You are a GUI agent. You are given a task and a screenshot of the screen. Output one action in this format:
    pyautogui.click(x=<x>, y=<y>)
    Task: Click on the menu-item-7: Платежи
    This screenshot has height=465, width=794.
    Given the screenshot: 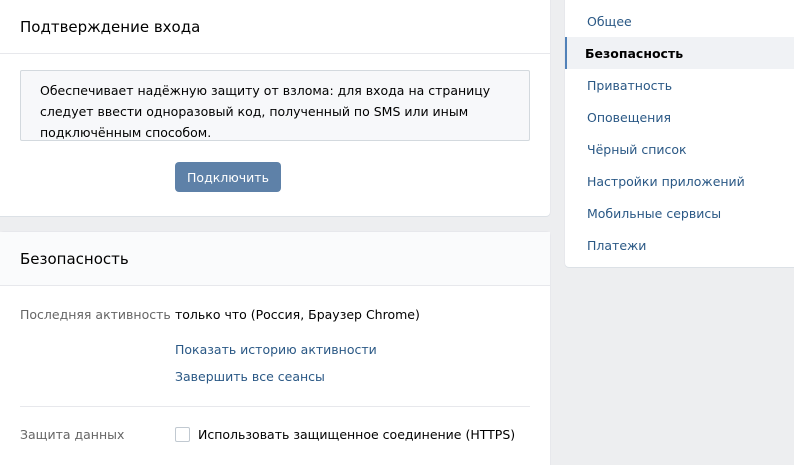 What is the action you would take?
    pyautogui.click(x=679, y=245)
    